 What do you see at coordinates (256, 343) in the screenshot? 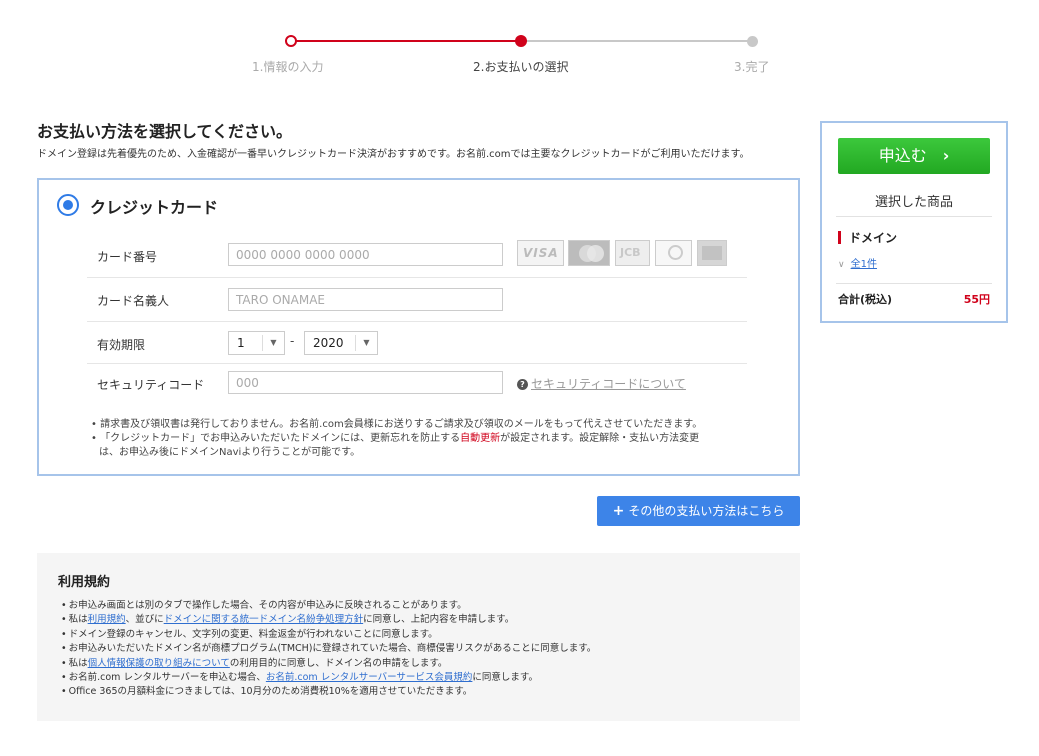
I see `expiry-month-select: 1 ▼` at bounding box center [256, 343].